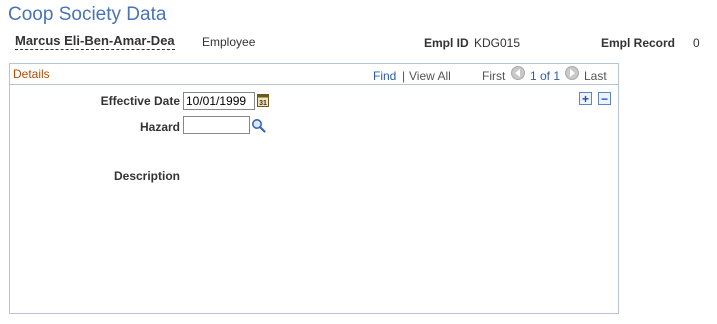 This screenshot has height=324, width=717. I want to click on arrow-left-icon, so click(518, 73).